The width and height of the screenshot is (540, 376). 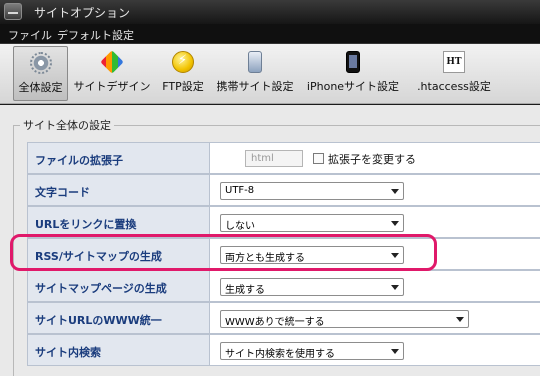 What do you see at coordinates (223, 252) in the screenshot?
I see `highlight-annotation` at bounding box center [223, 252].